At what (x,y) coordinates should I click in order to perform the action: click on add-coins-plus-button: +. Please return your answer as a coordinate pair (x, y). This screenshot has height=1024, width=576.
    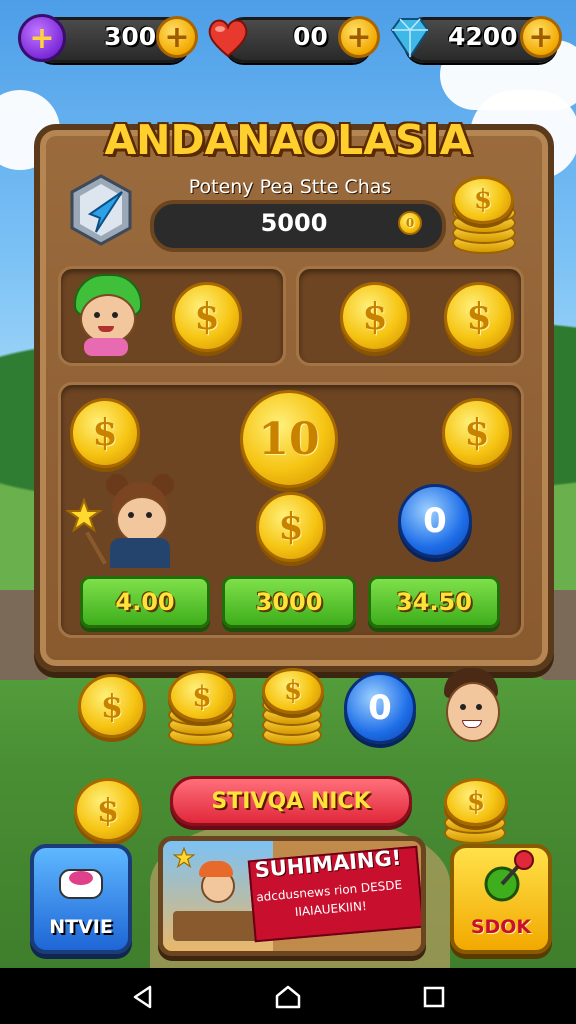
    Looking at the image, I should click on (177, 37).